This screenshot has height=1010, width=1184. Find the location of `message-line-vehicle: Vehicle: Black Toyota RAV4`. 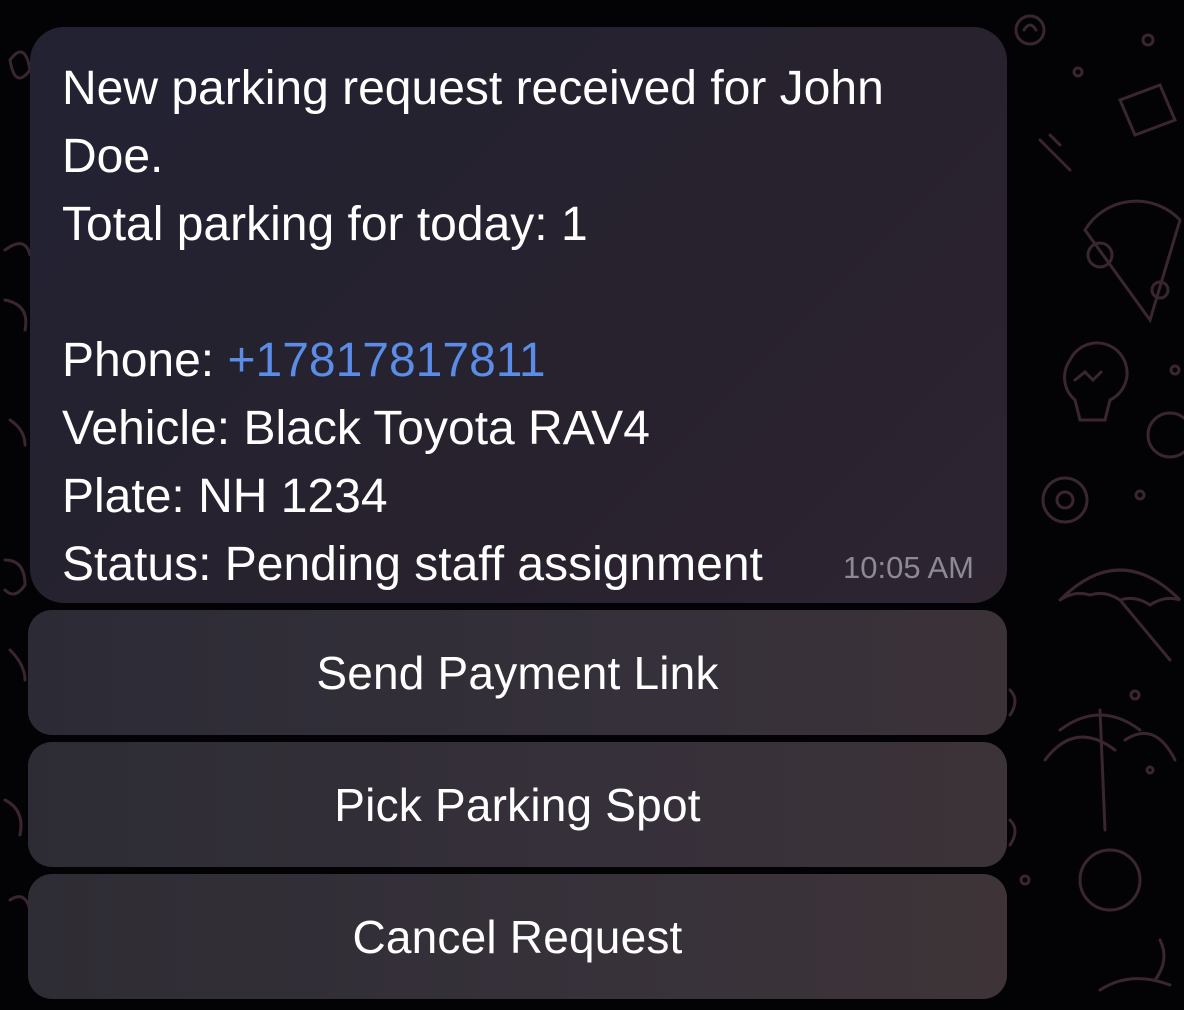

message-line-vehicle: Vehicle: Black Toyota RAV4 is located at coordinates (356, 428).